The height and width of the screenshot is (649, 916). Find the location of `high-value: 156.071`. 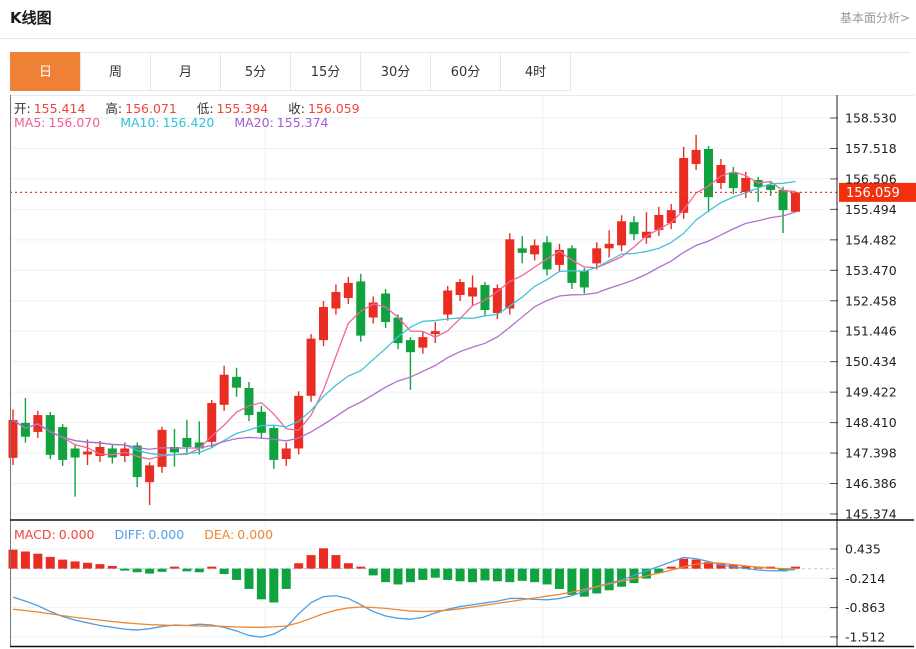

high-value: 156.071 is located at coordinates (151, 108).